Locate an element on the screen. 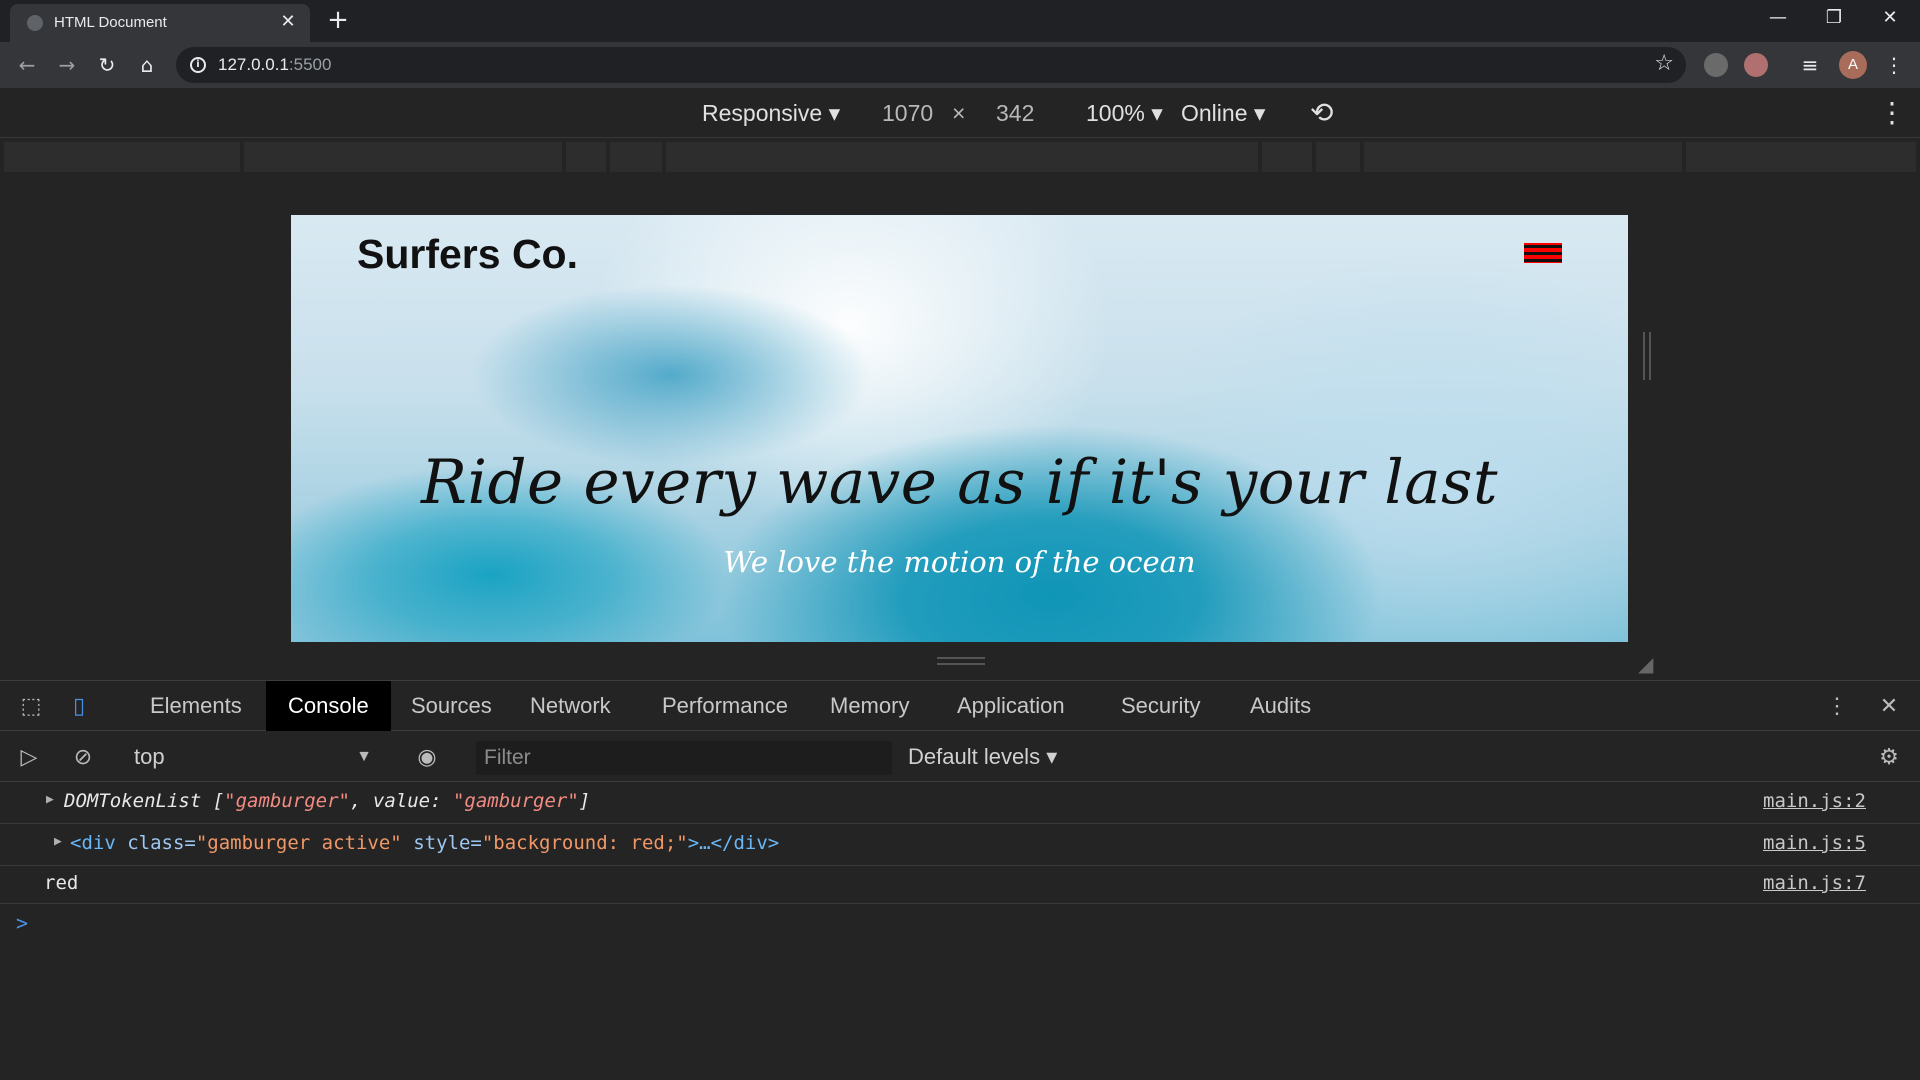  network-label: Online is located at coordinates (1214, 113).